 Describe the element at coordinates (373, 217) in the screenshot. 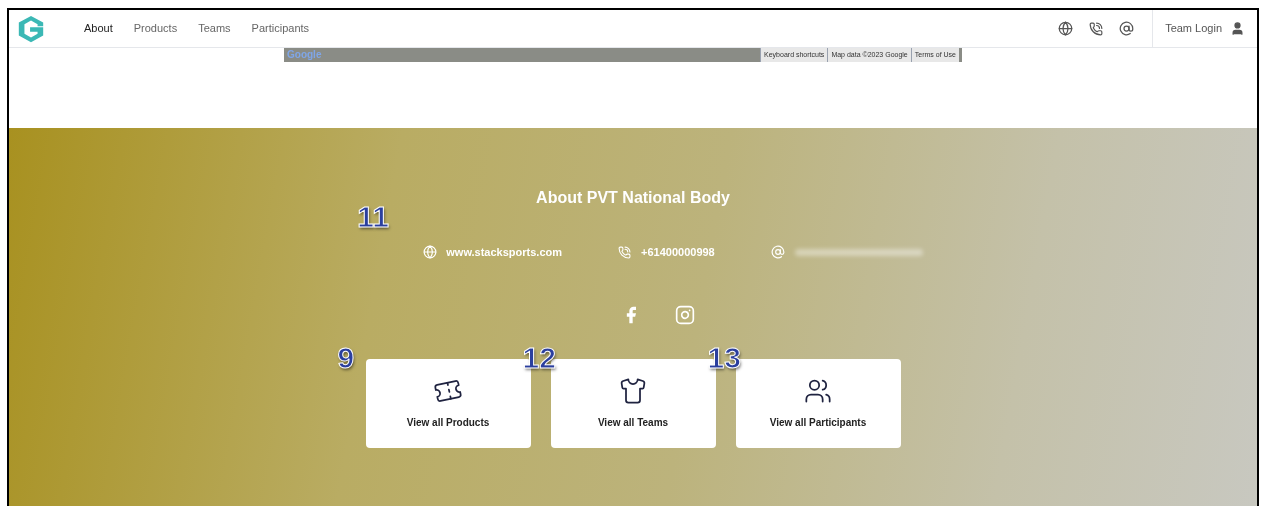

I see `callout-number: 11` at that location.